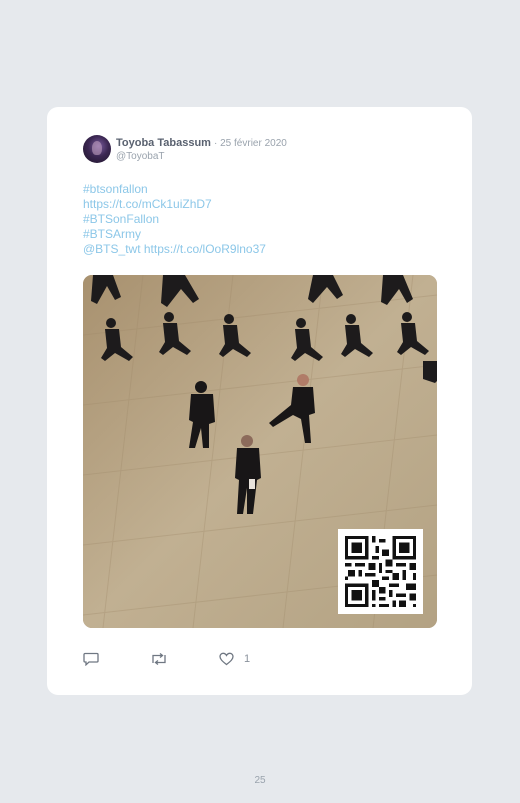  I want to click on like-button: 1, so click(234, 659).